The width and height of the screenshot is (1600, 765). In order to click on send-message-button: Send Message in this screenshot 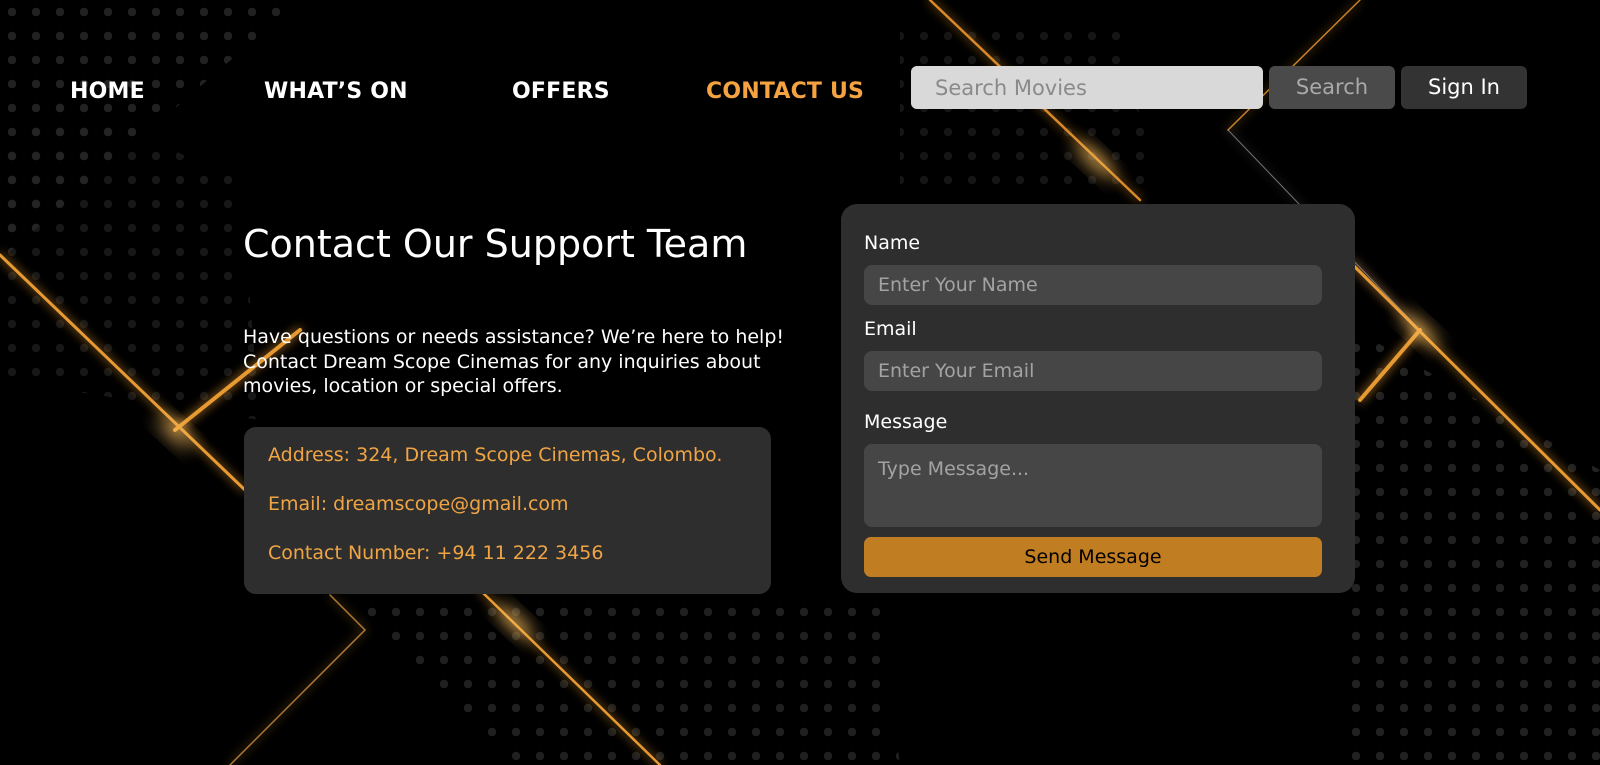, I will do `click(1093, 557)`.